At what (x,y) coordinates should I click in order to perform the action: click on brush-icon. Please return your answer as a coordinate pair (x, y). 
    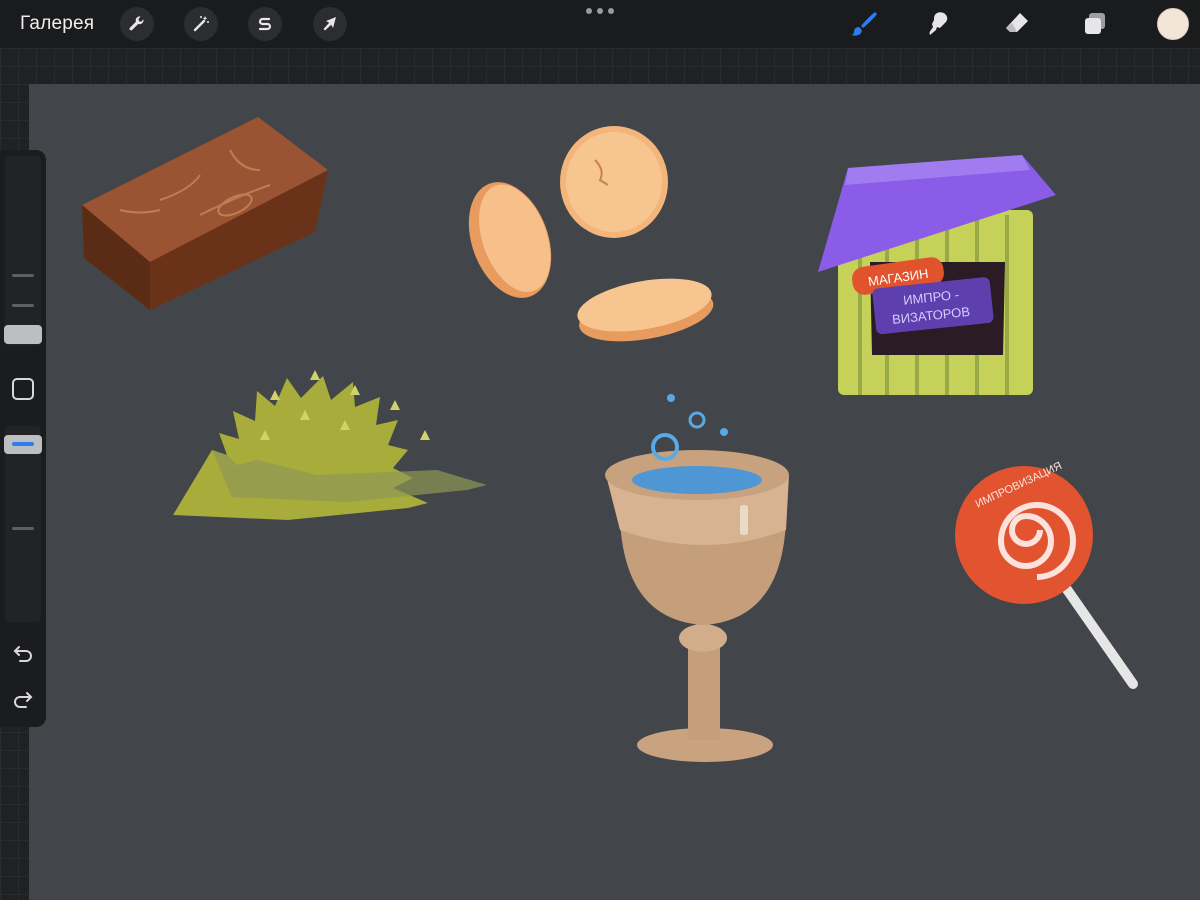
    Looking at the image, I should click on (864, 24).